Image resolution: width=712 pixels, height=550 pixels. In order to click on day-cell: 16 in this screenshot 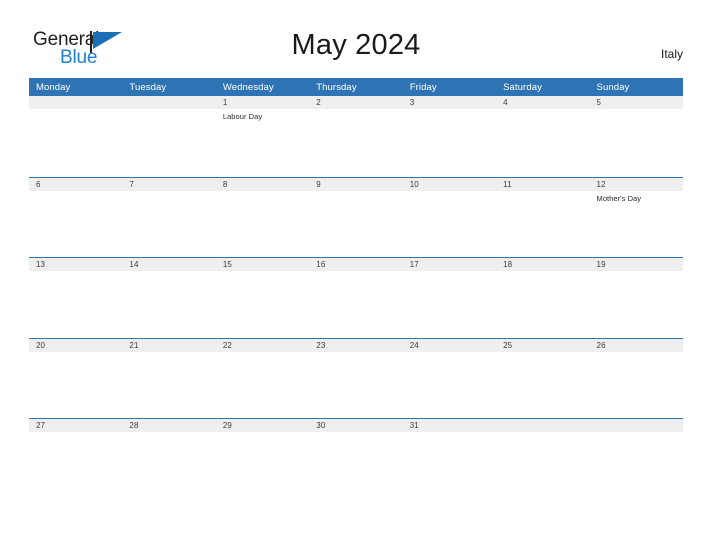, I will do `click(356, 297)`.